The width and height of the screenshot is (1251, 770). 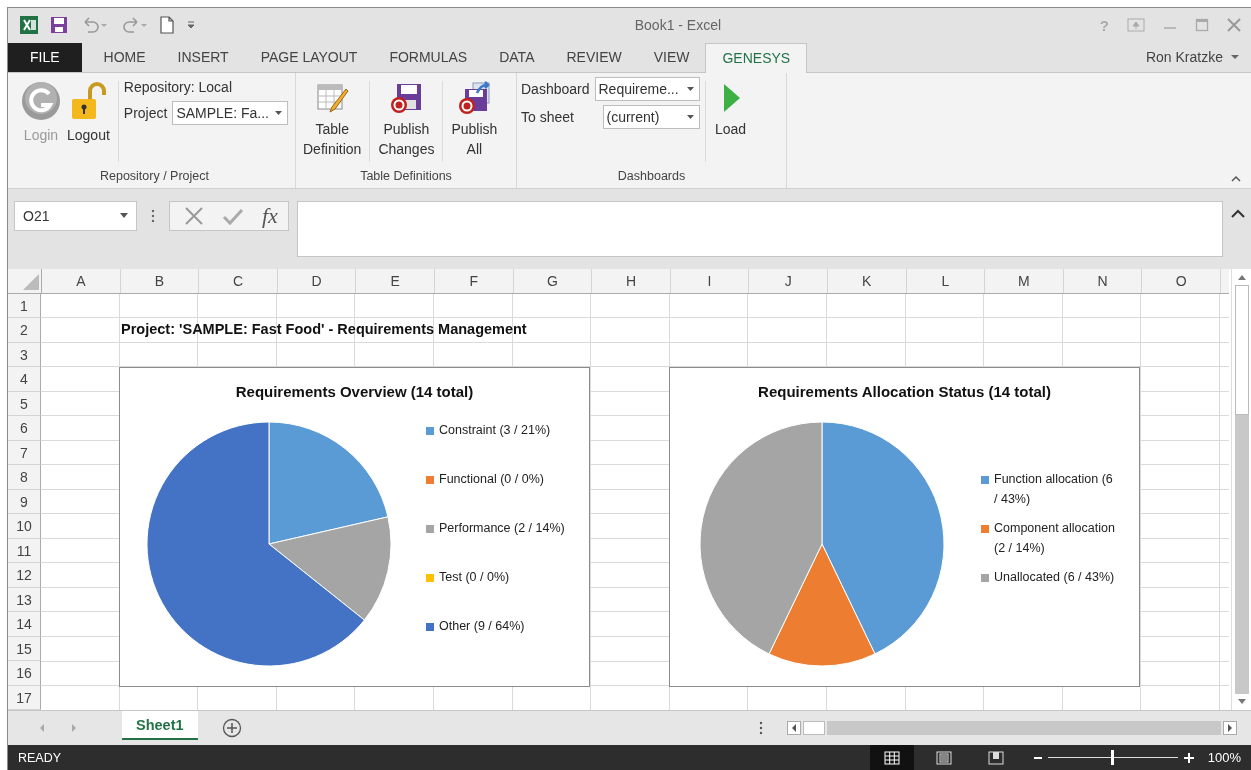 I want to click on column-header: H, so click(x=631, y=280).